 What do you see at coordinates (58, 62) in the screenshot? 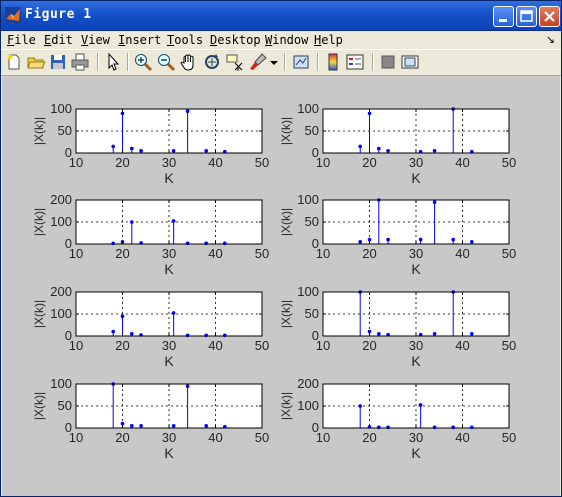
I see `save-icon` at bounding box center [58, 62].